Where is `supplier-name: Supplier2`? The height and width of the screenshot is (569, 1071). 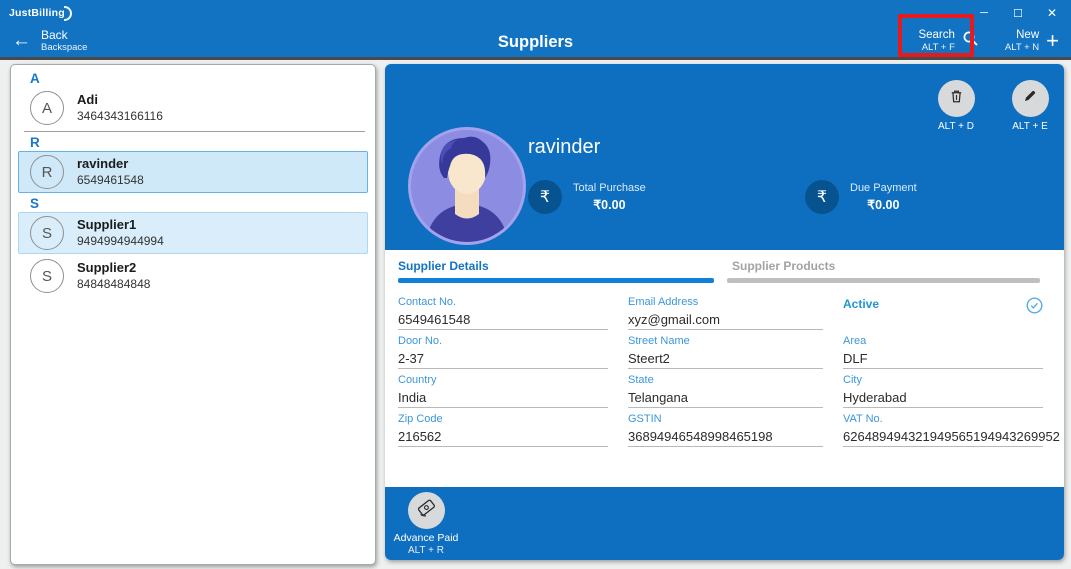
supplier-name: Supplier2 is located at coordinates (107, 267).